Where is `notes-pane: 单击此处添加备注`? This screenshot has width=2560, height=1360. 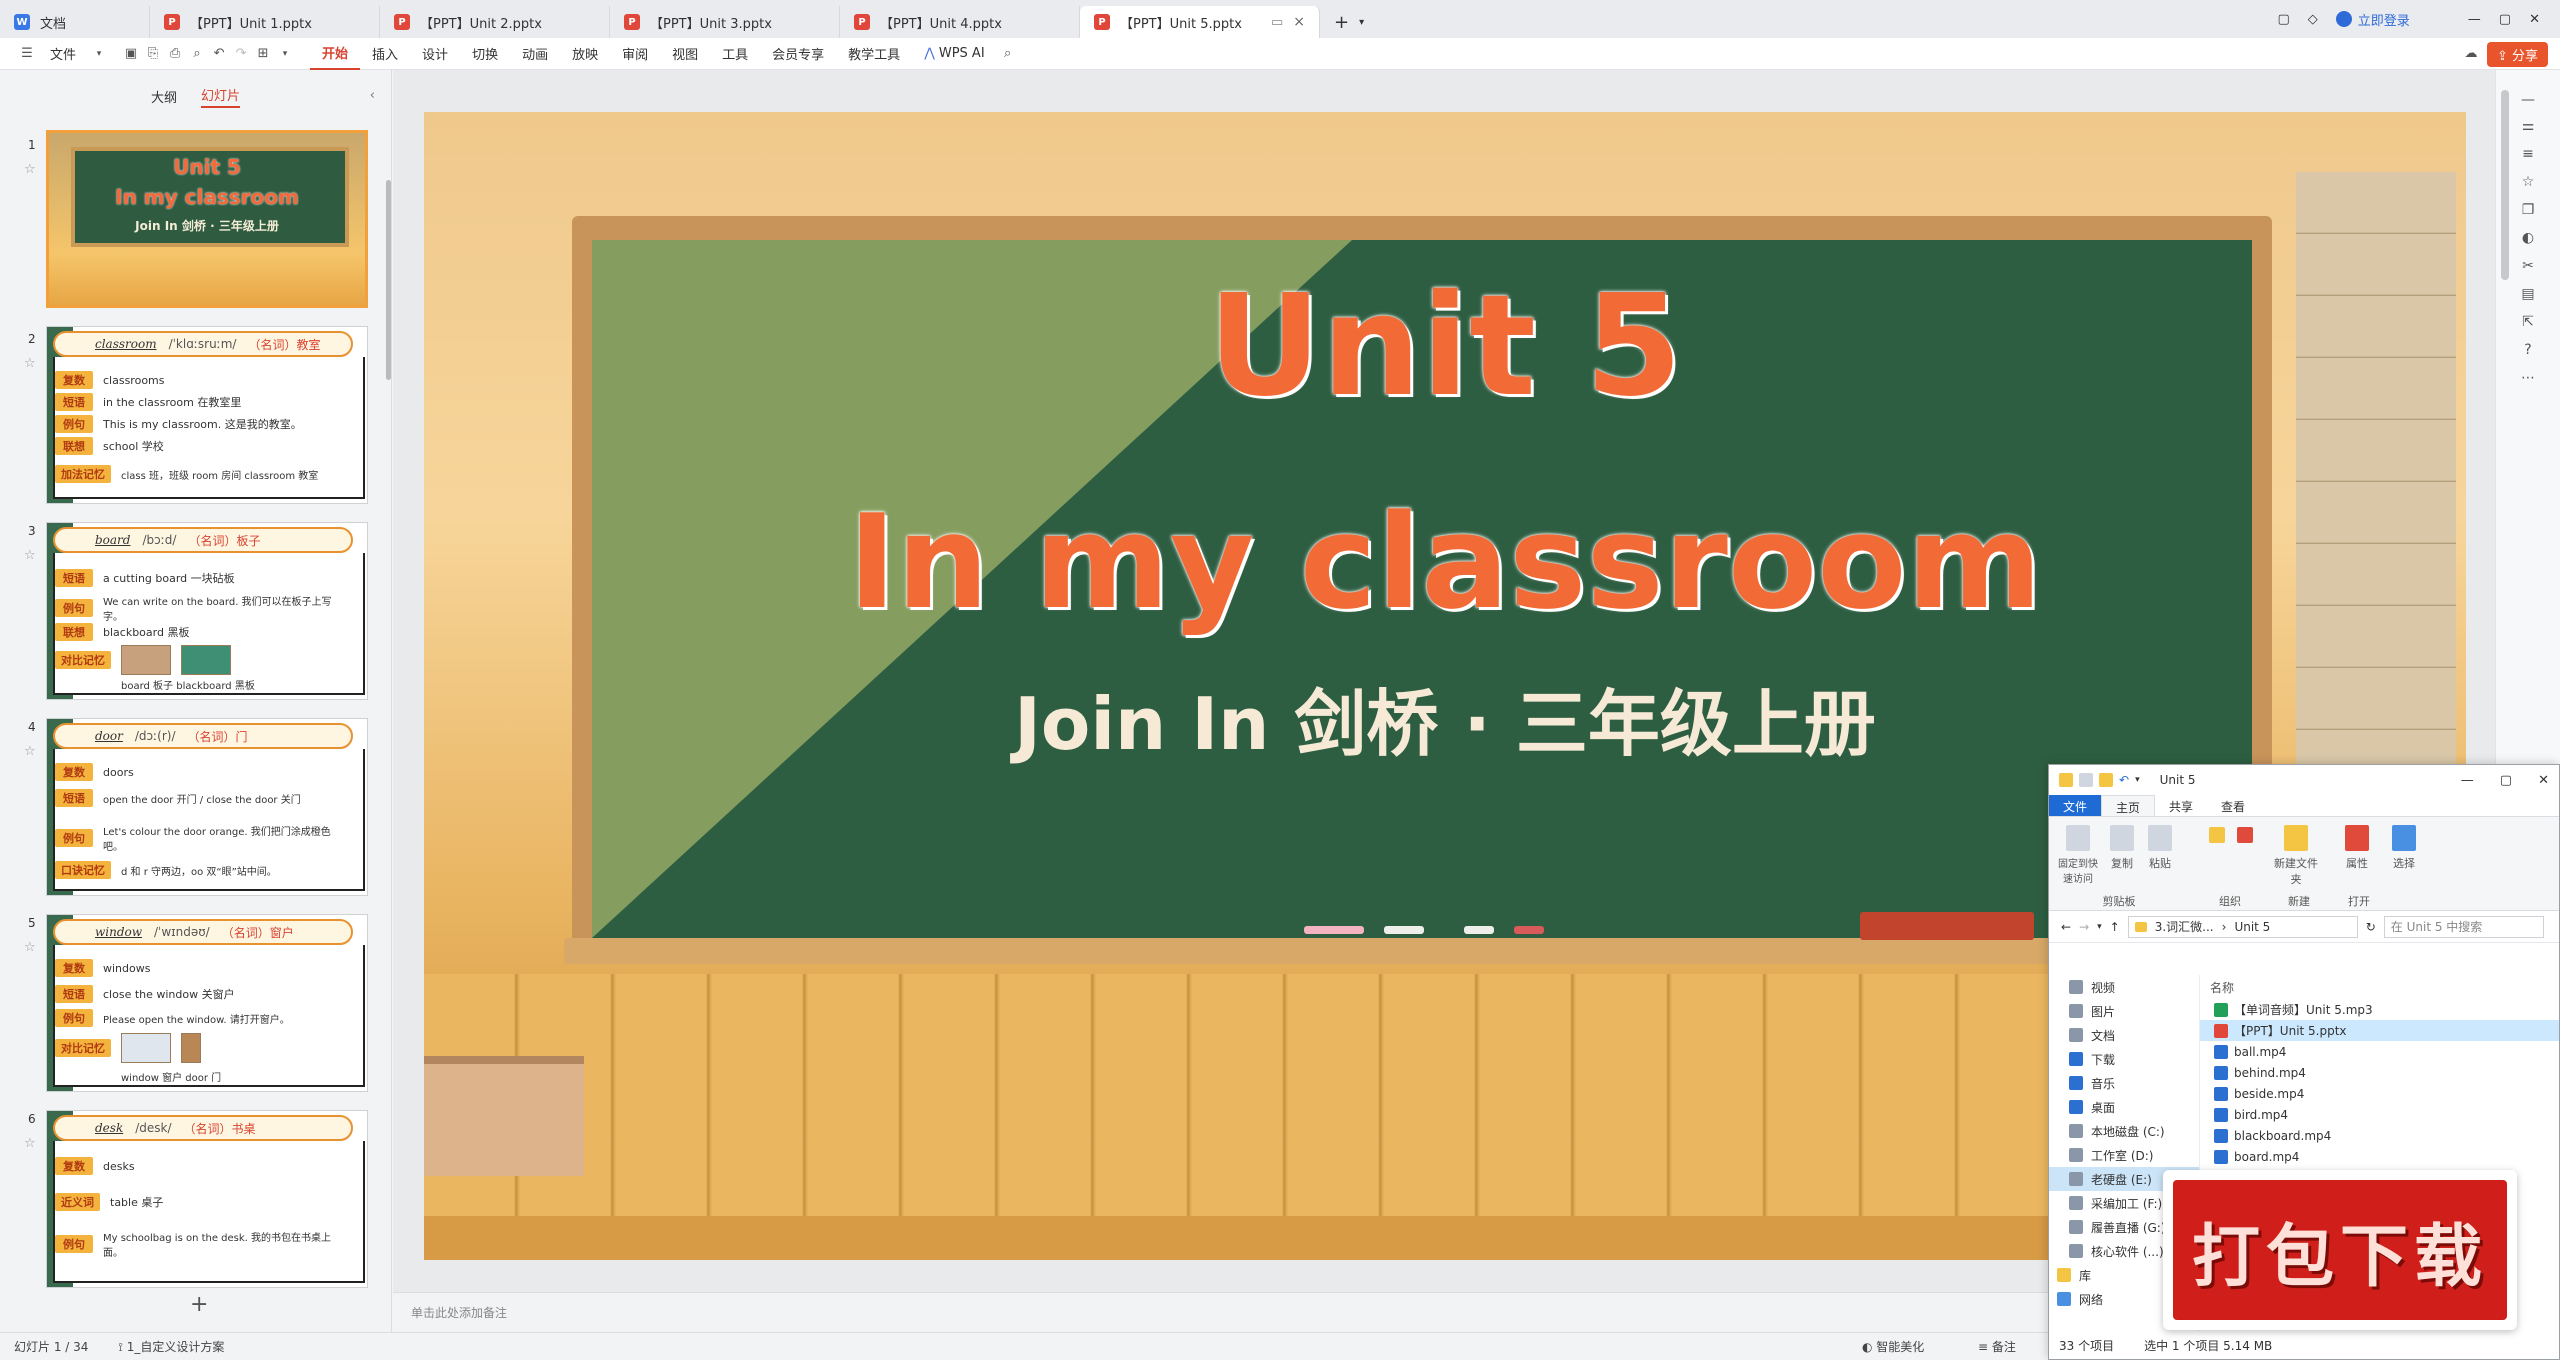 notes-pane: 单击此处添加备注 is located at coordinates (1223, 1312).